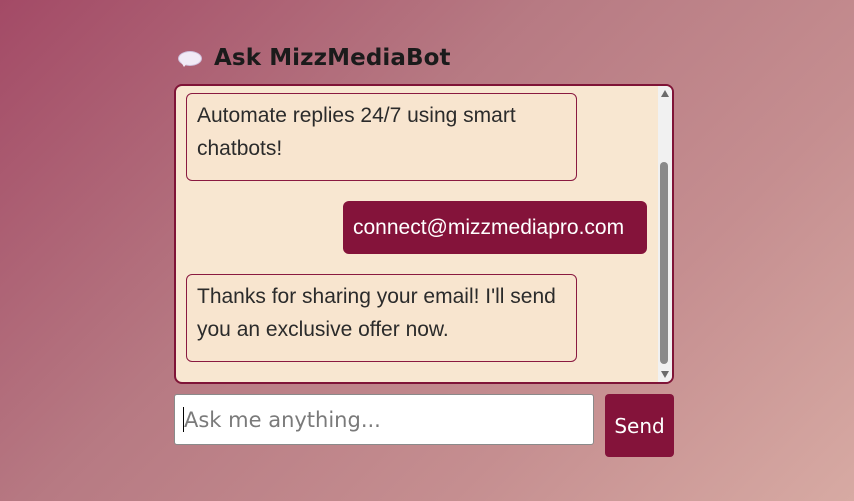 The image size is (854, 501). I want to click on text-caret, so click(183, 419).